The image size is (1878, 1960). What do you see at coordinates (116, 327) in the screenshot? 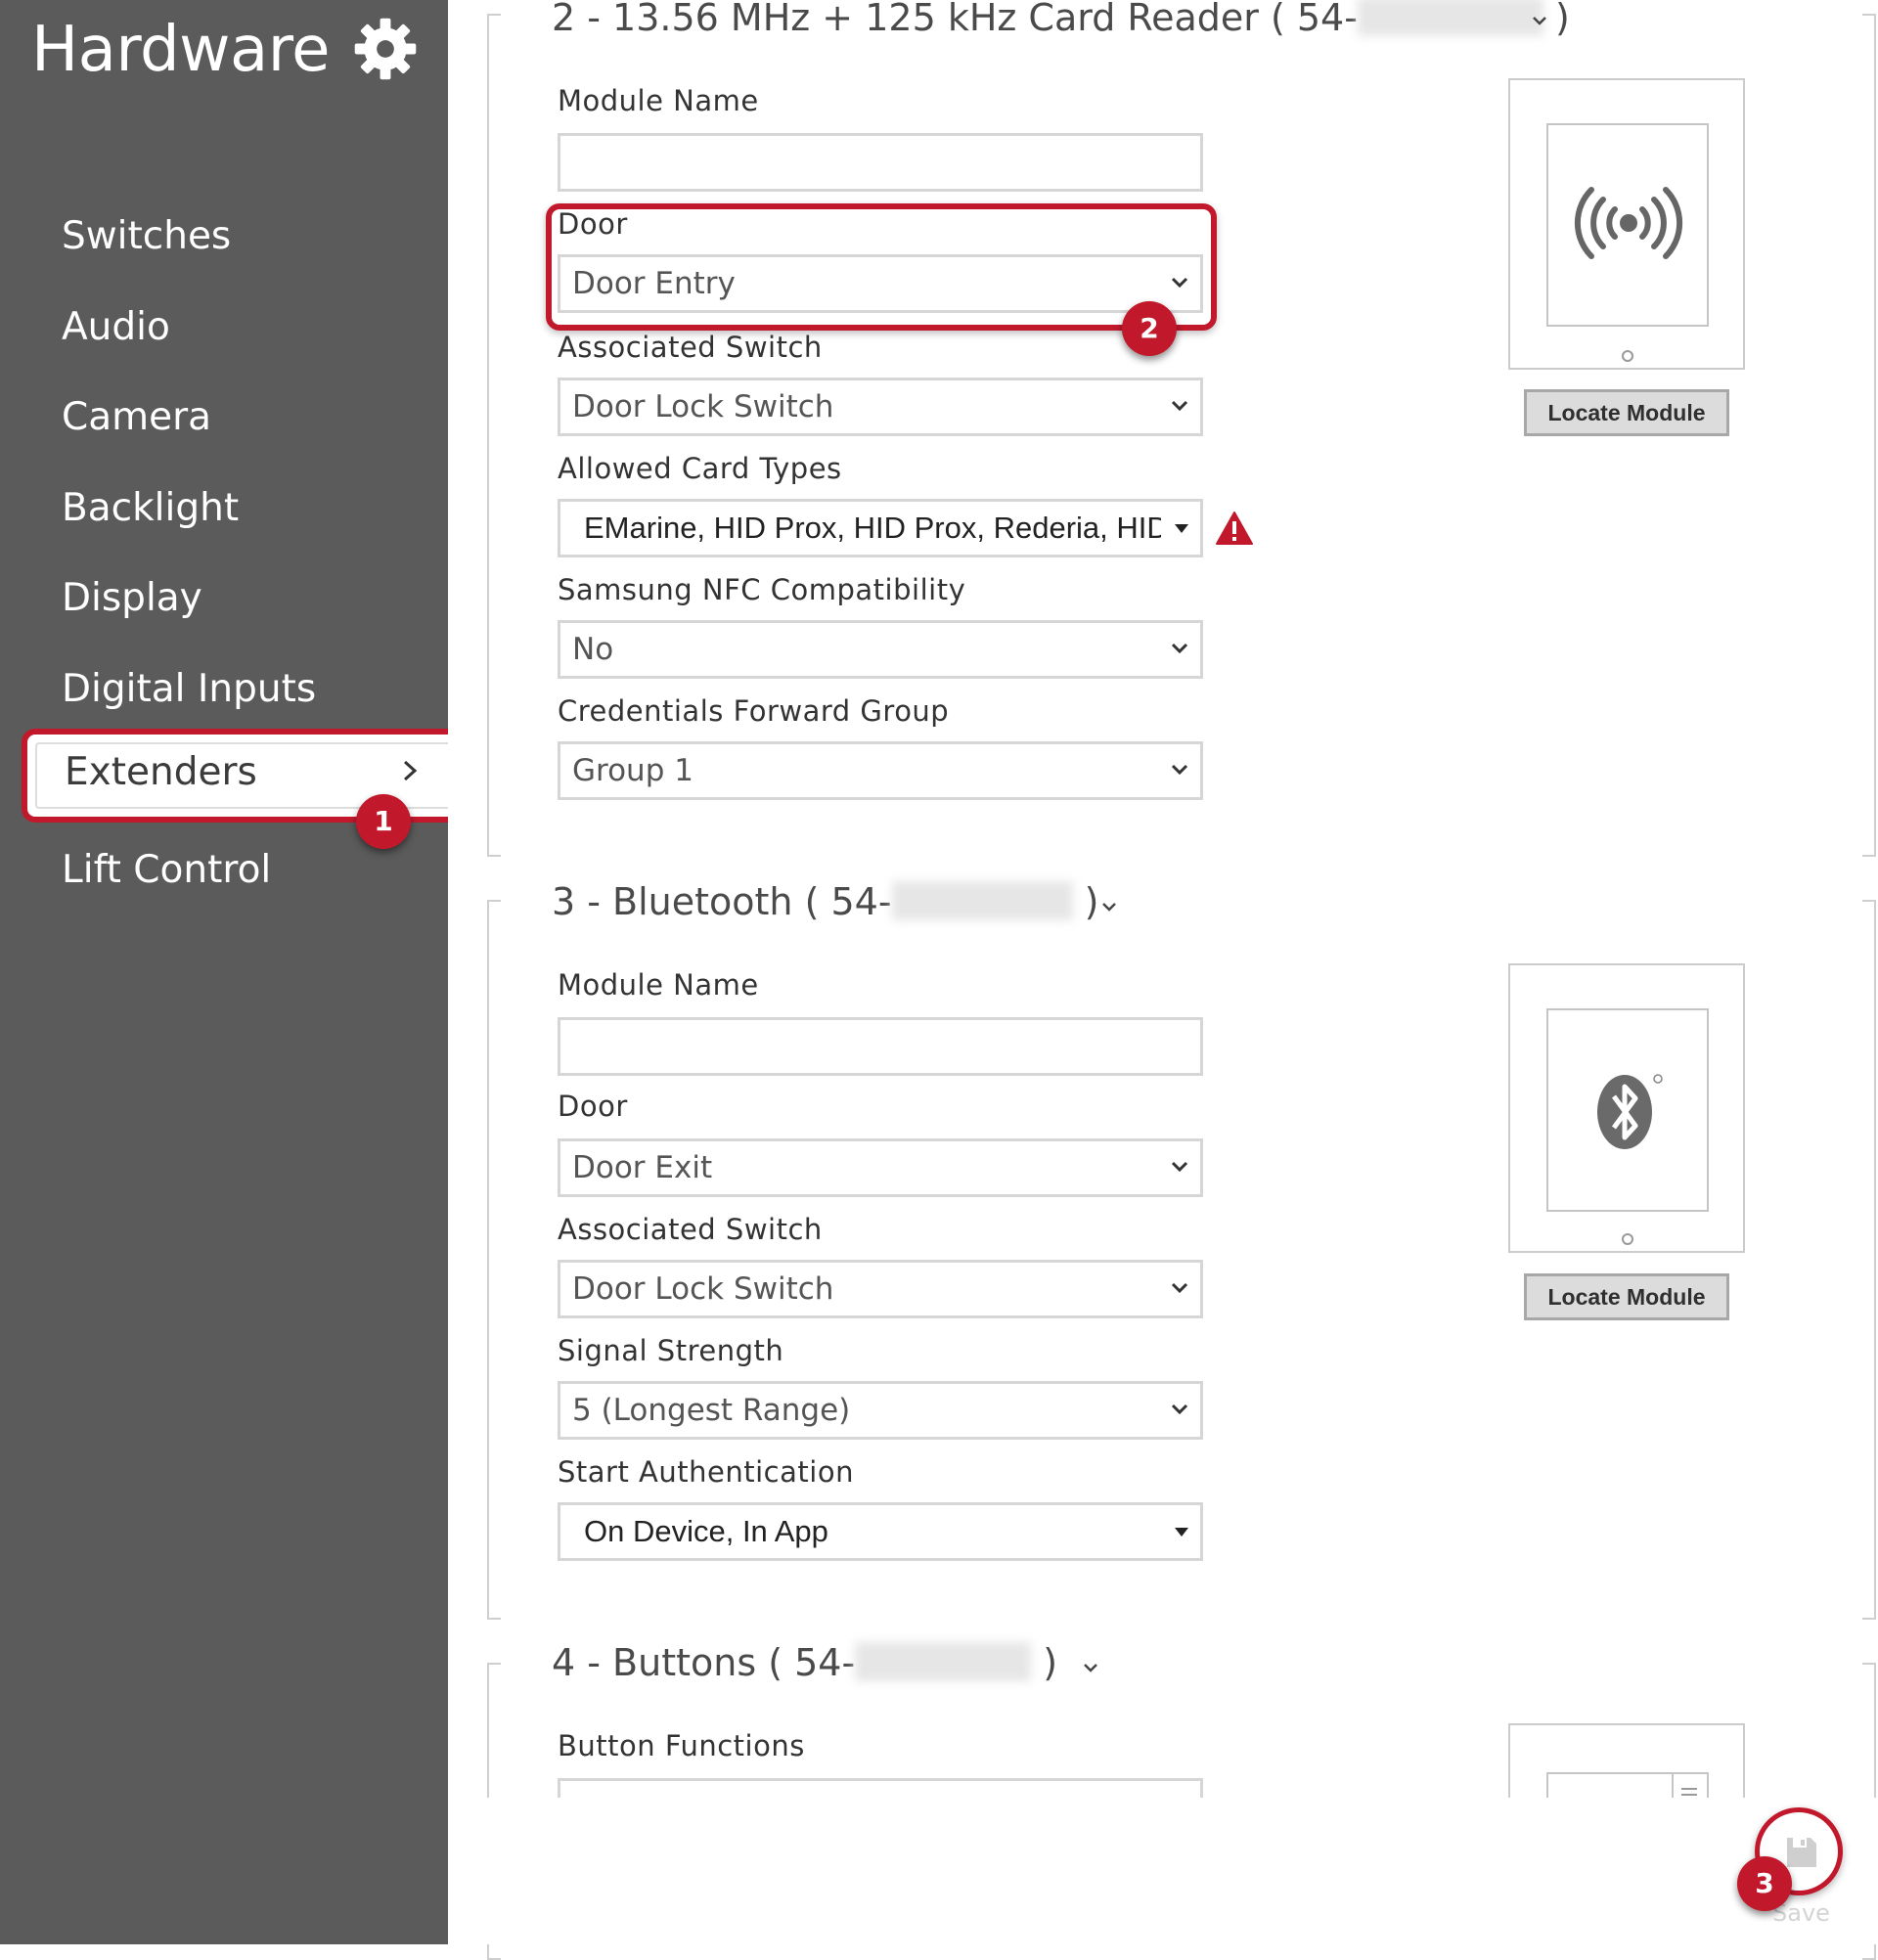
I see `sidebar-item-audio: Audio` at bounding box center [116, 327].